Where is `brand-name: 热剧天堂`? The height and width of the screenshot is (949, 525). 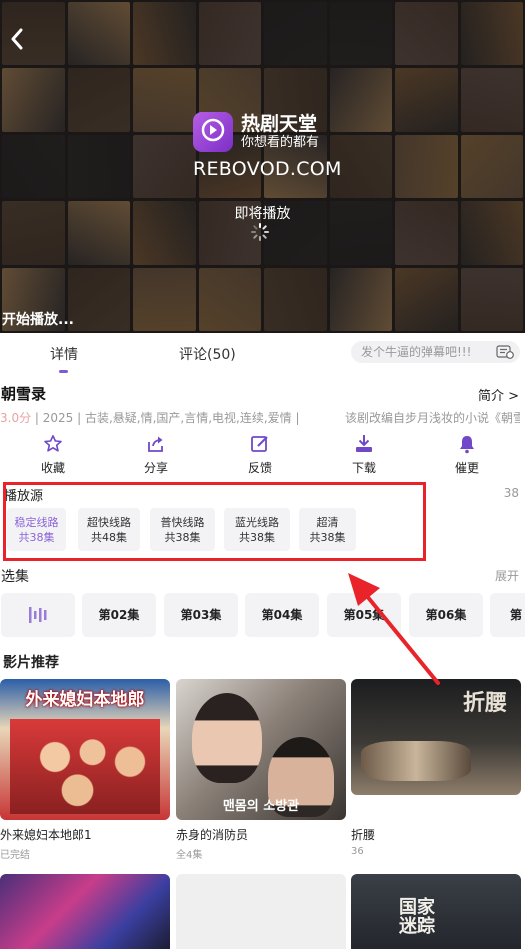 brand-name: 热剧天堂 is located at coordinates (279, 124).